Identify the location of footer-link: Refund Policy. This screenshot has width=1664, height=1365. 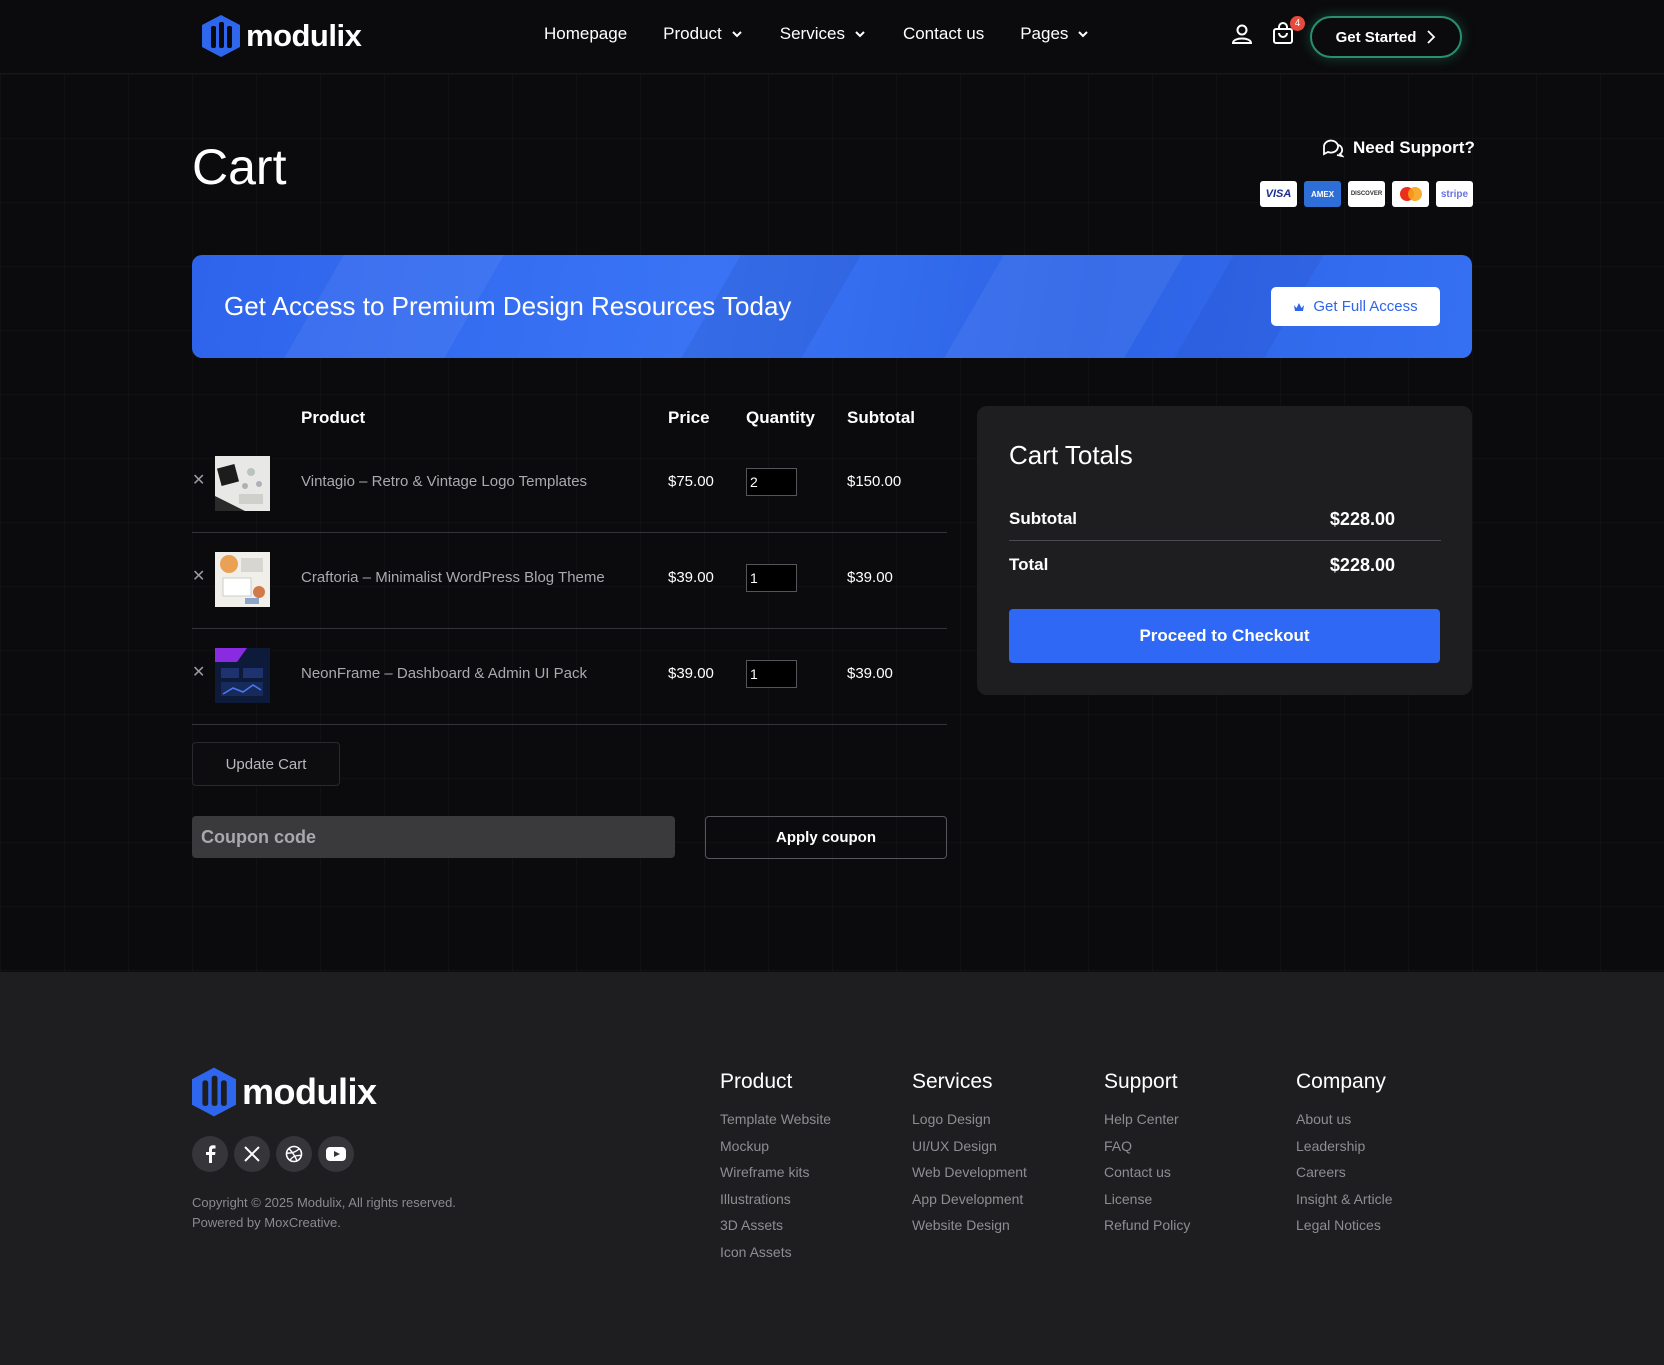
(1147, 1230).